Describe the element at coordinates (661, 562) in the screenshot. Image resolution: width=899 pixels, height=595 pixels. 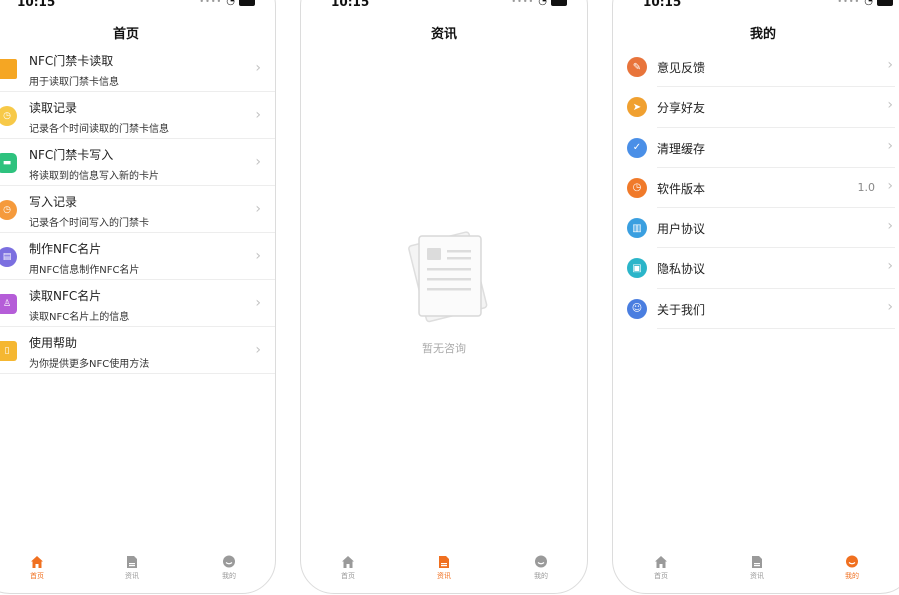
I see `home-icon` at that location.